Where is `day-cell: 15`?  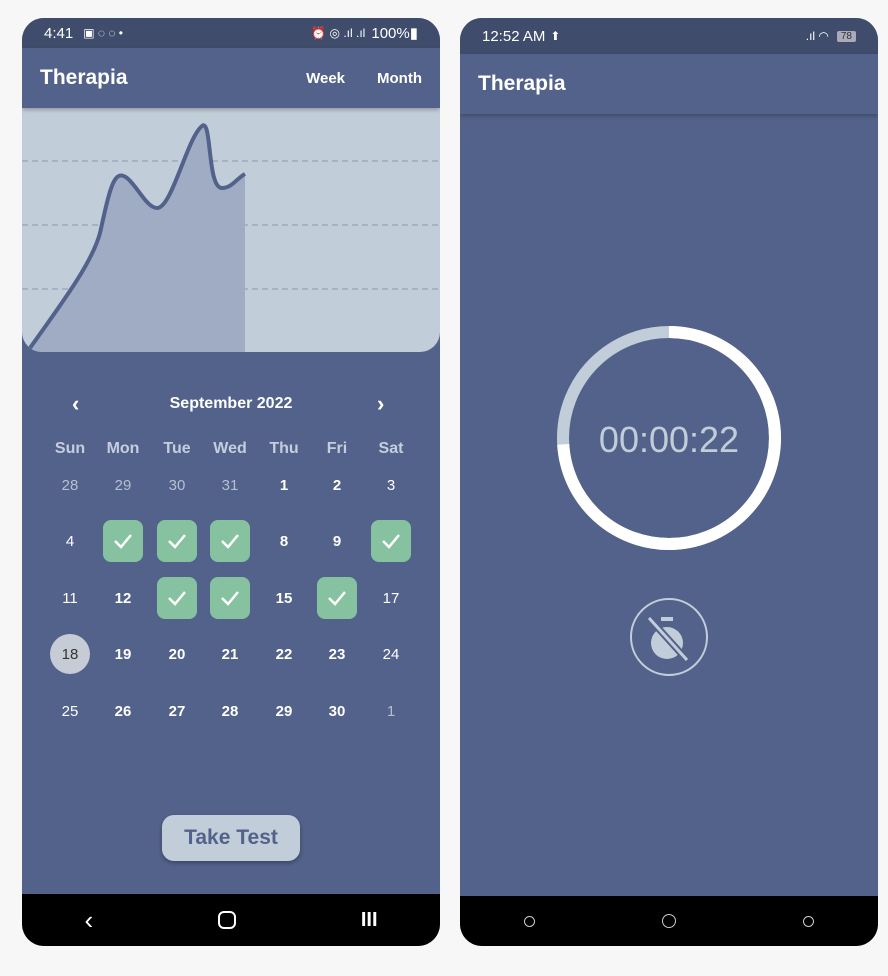 day-cell: 15 is located at coordinates (284, 598).